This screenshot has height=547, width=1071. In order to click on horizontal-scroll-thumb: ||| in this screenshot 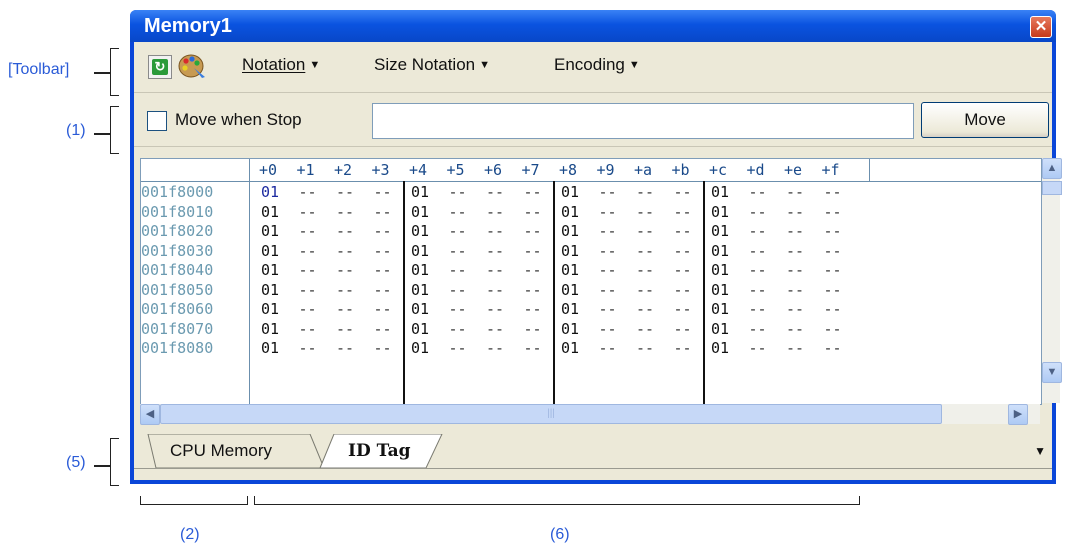, I will do `click(551, 414)`.